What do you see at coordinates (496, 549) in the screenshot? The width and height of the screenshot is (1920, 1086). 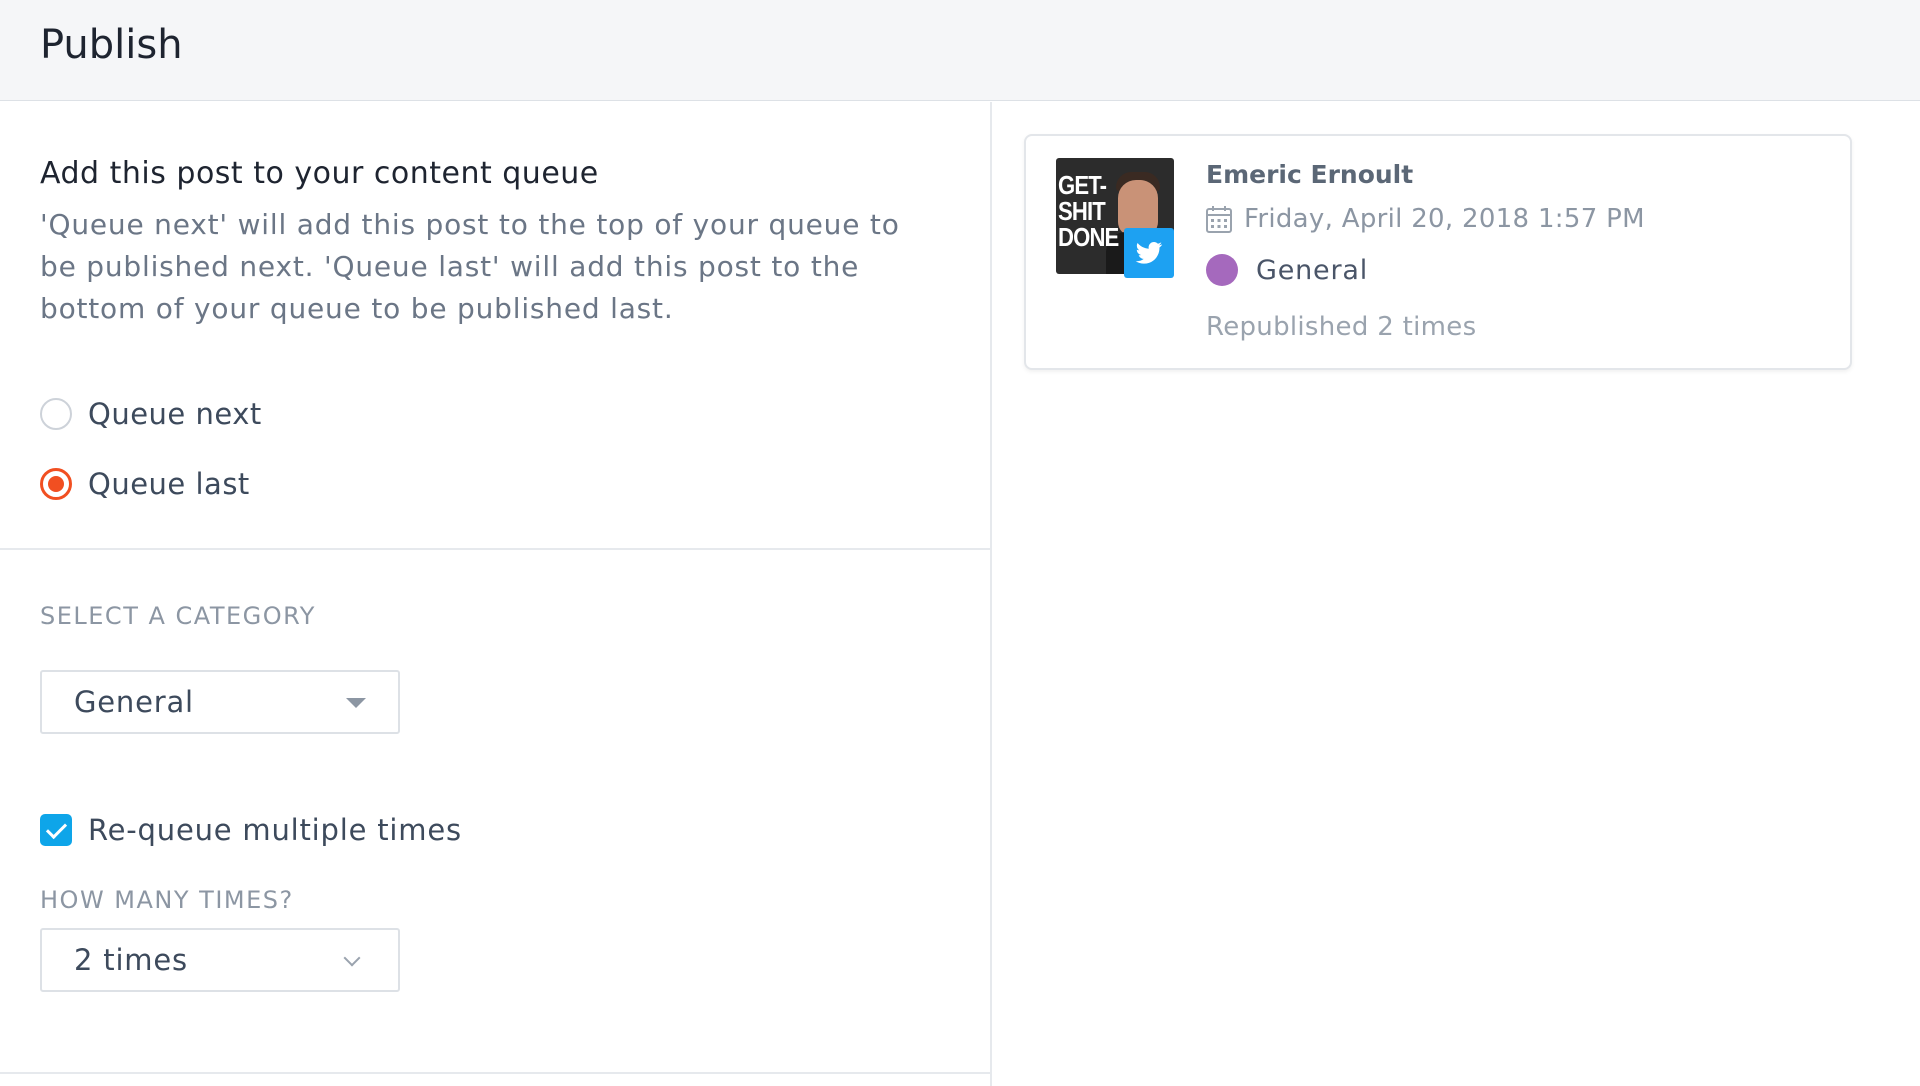 I see `section-divider` at bounding box center [496, 549].